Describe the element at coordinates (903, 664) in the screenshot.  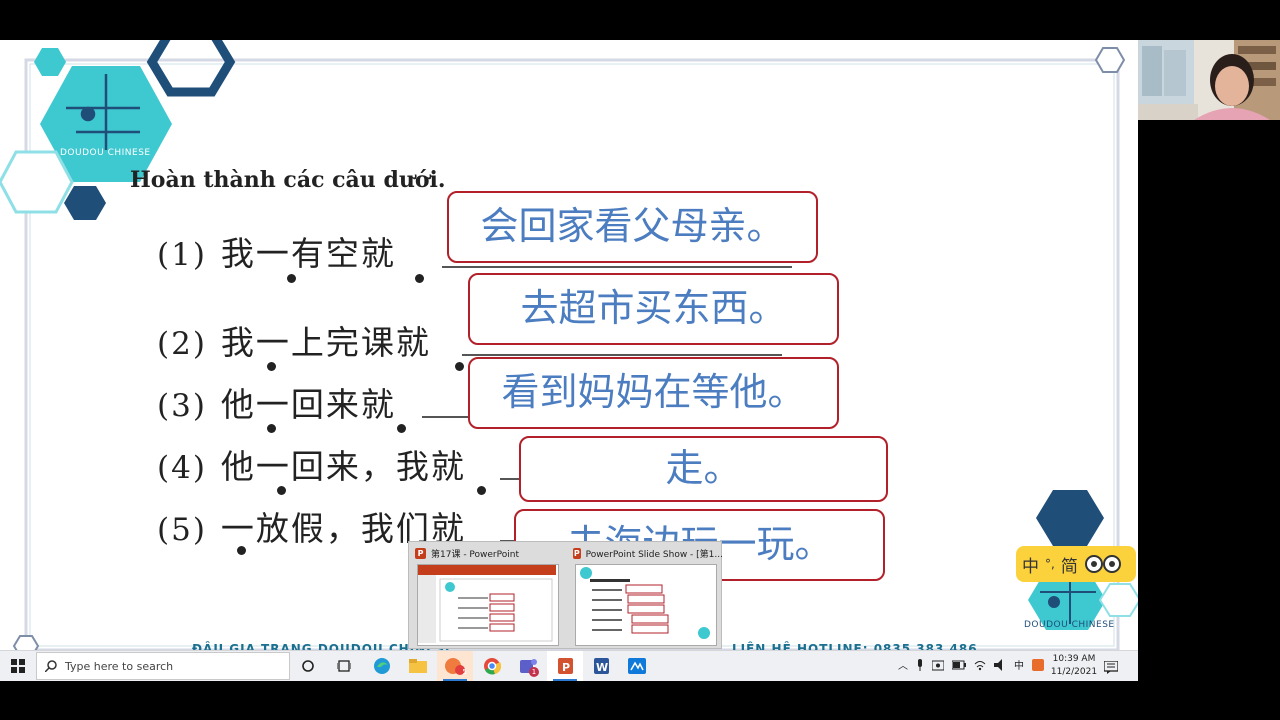
I see `chevron-up-icon: ︿` at that location.